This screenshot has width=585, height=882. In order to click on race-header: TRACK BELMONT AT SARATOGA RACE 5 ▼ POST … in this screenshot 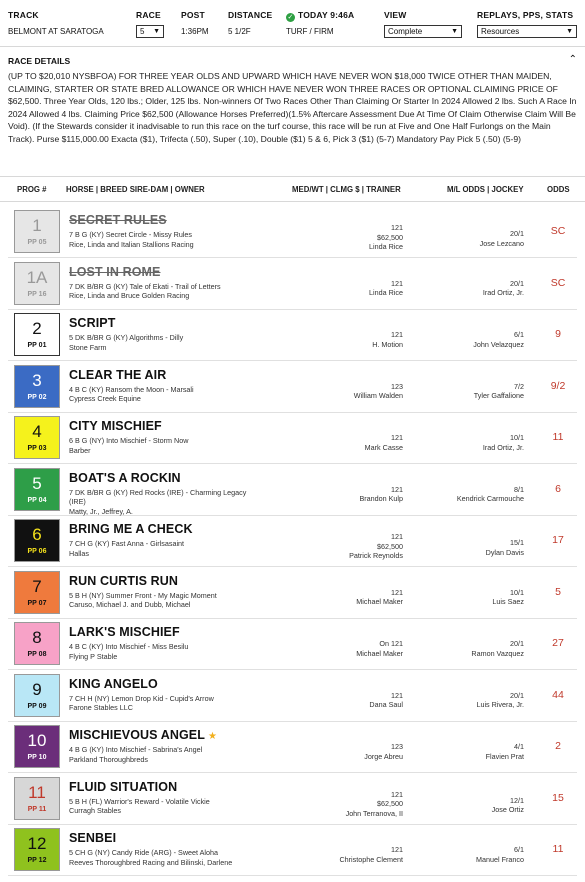, I will do `click(292, 23)`.